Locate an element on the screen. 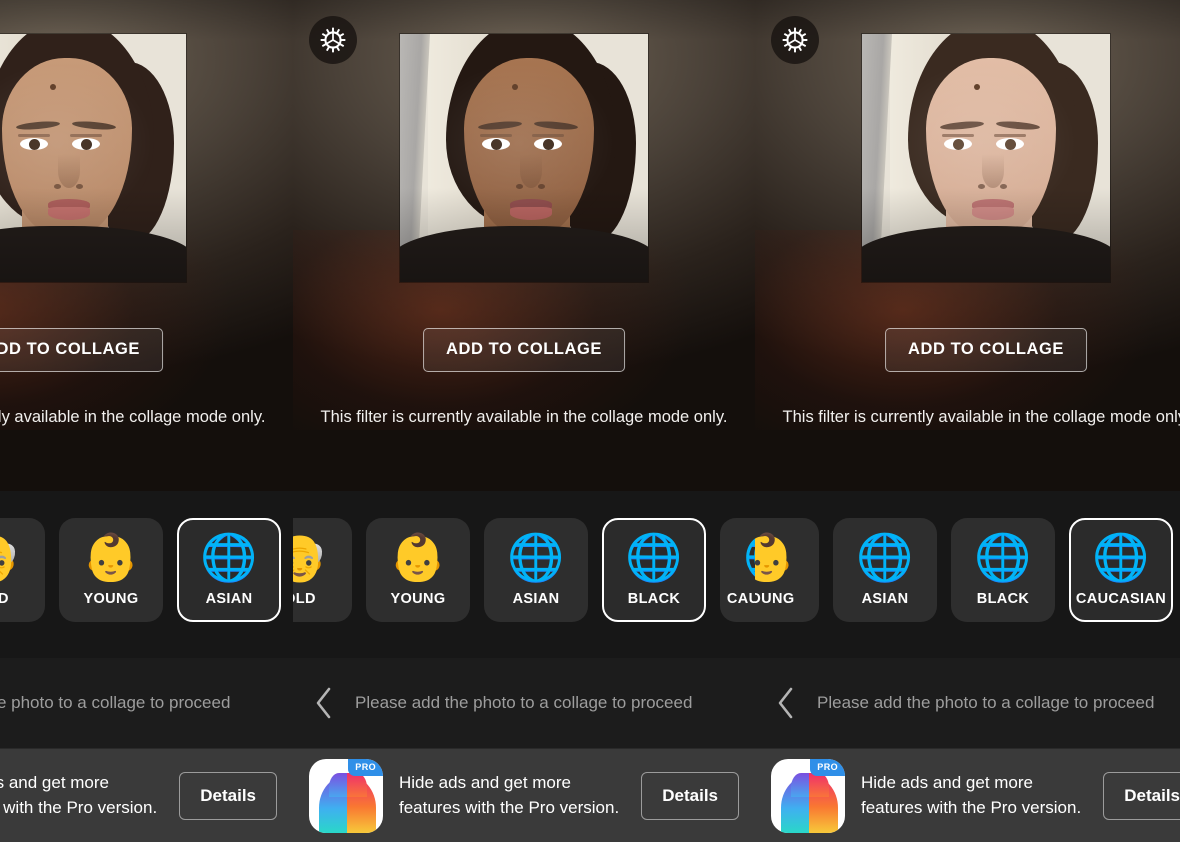 The image size is (1180, 842). filter-carousel: 👴 OLD 👶 YOUNG 🌐 ASIAN 🌐 BLACK 🌐 CAUCASIAN is located at coordinates (524, 574).